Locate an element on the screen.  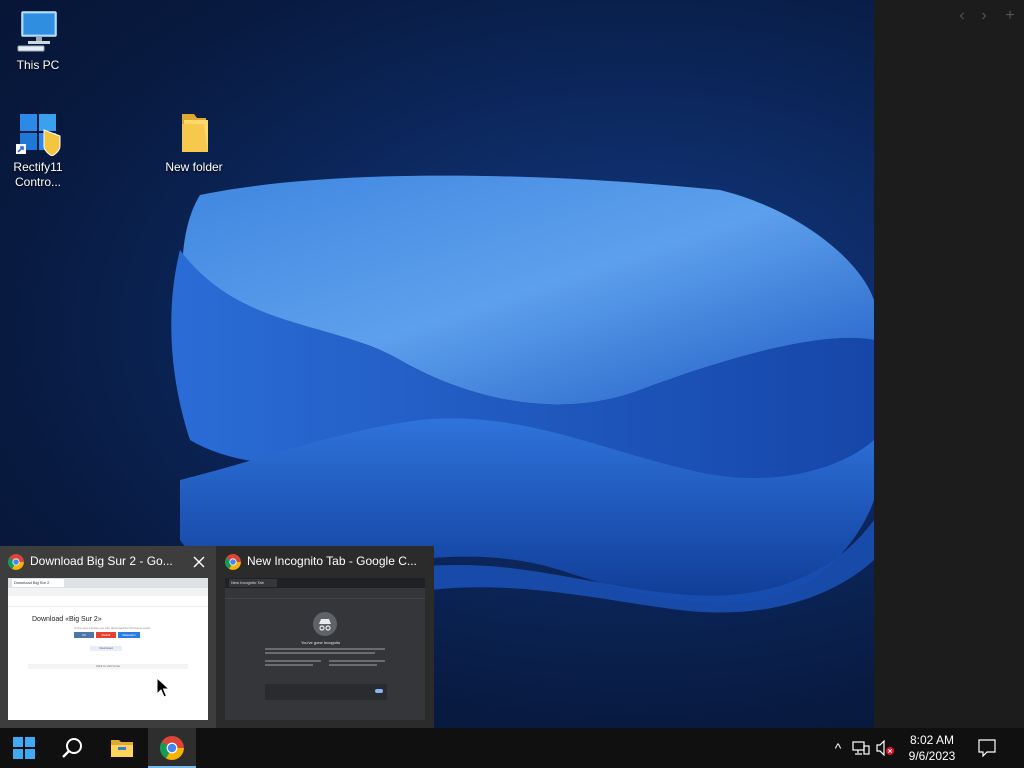
mini-button: Reddit is located at coordinates (106, 635).